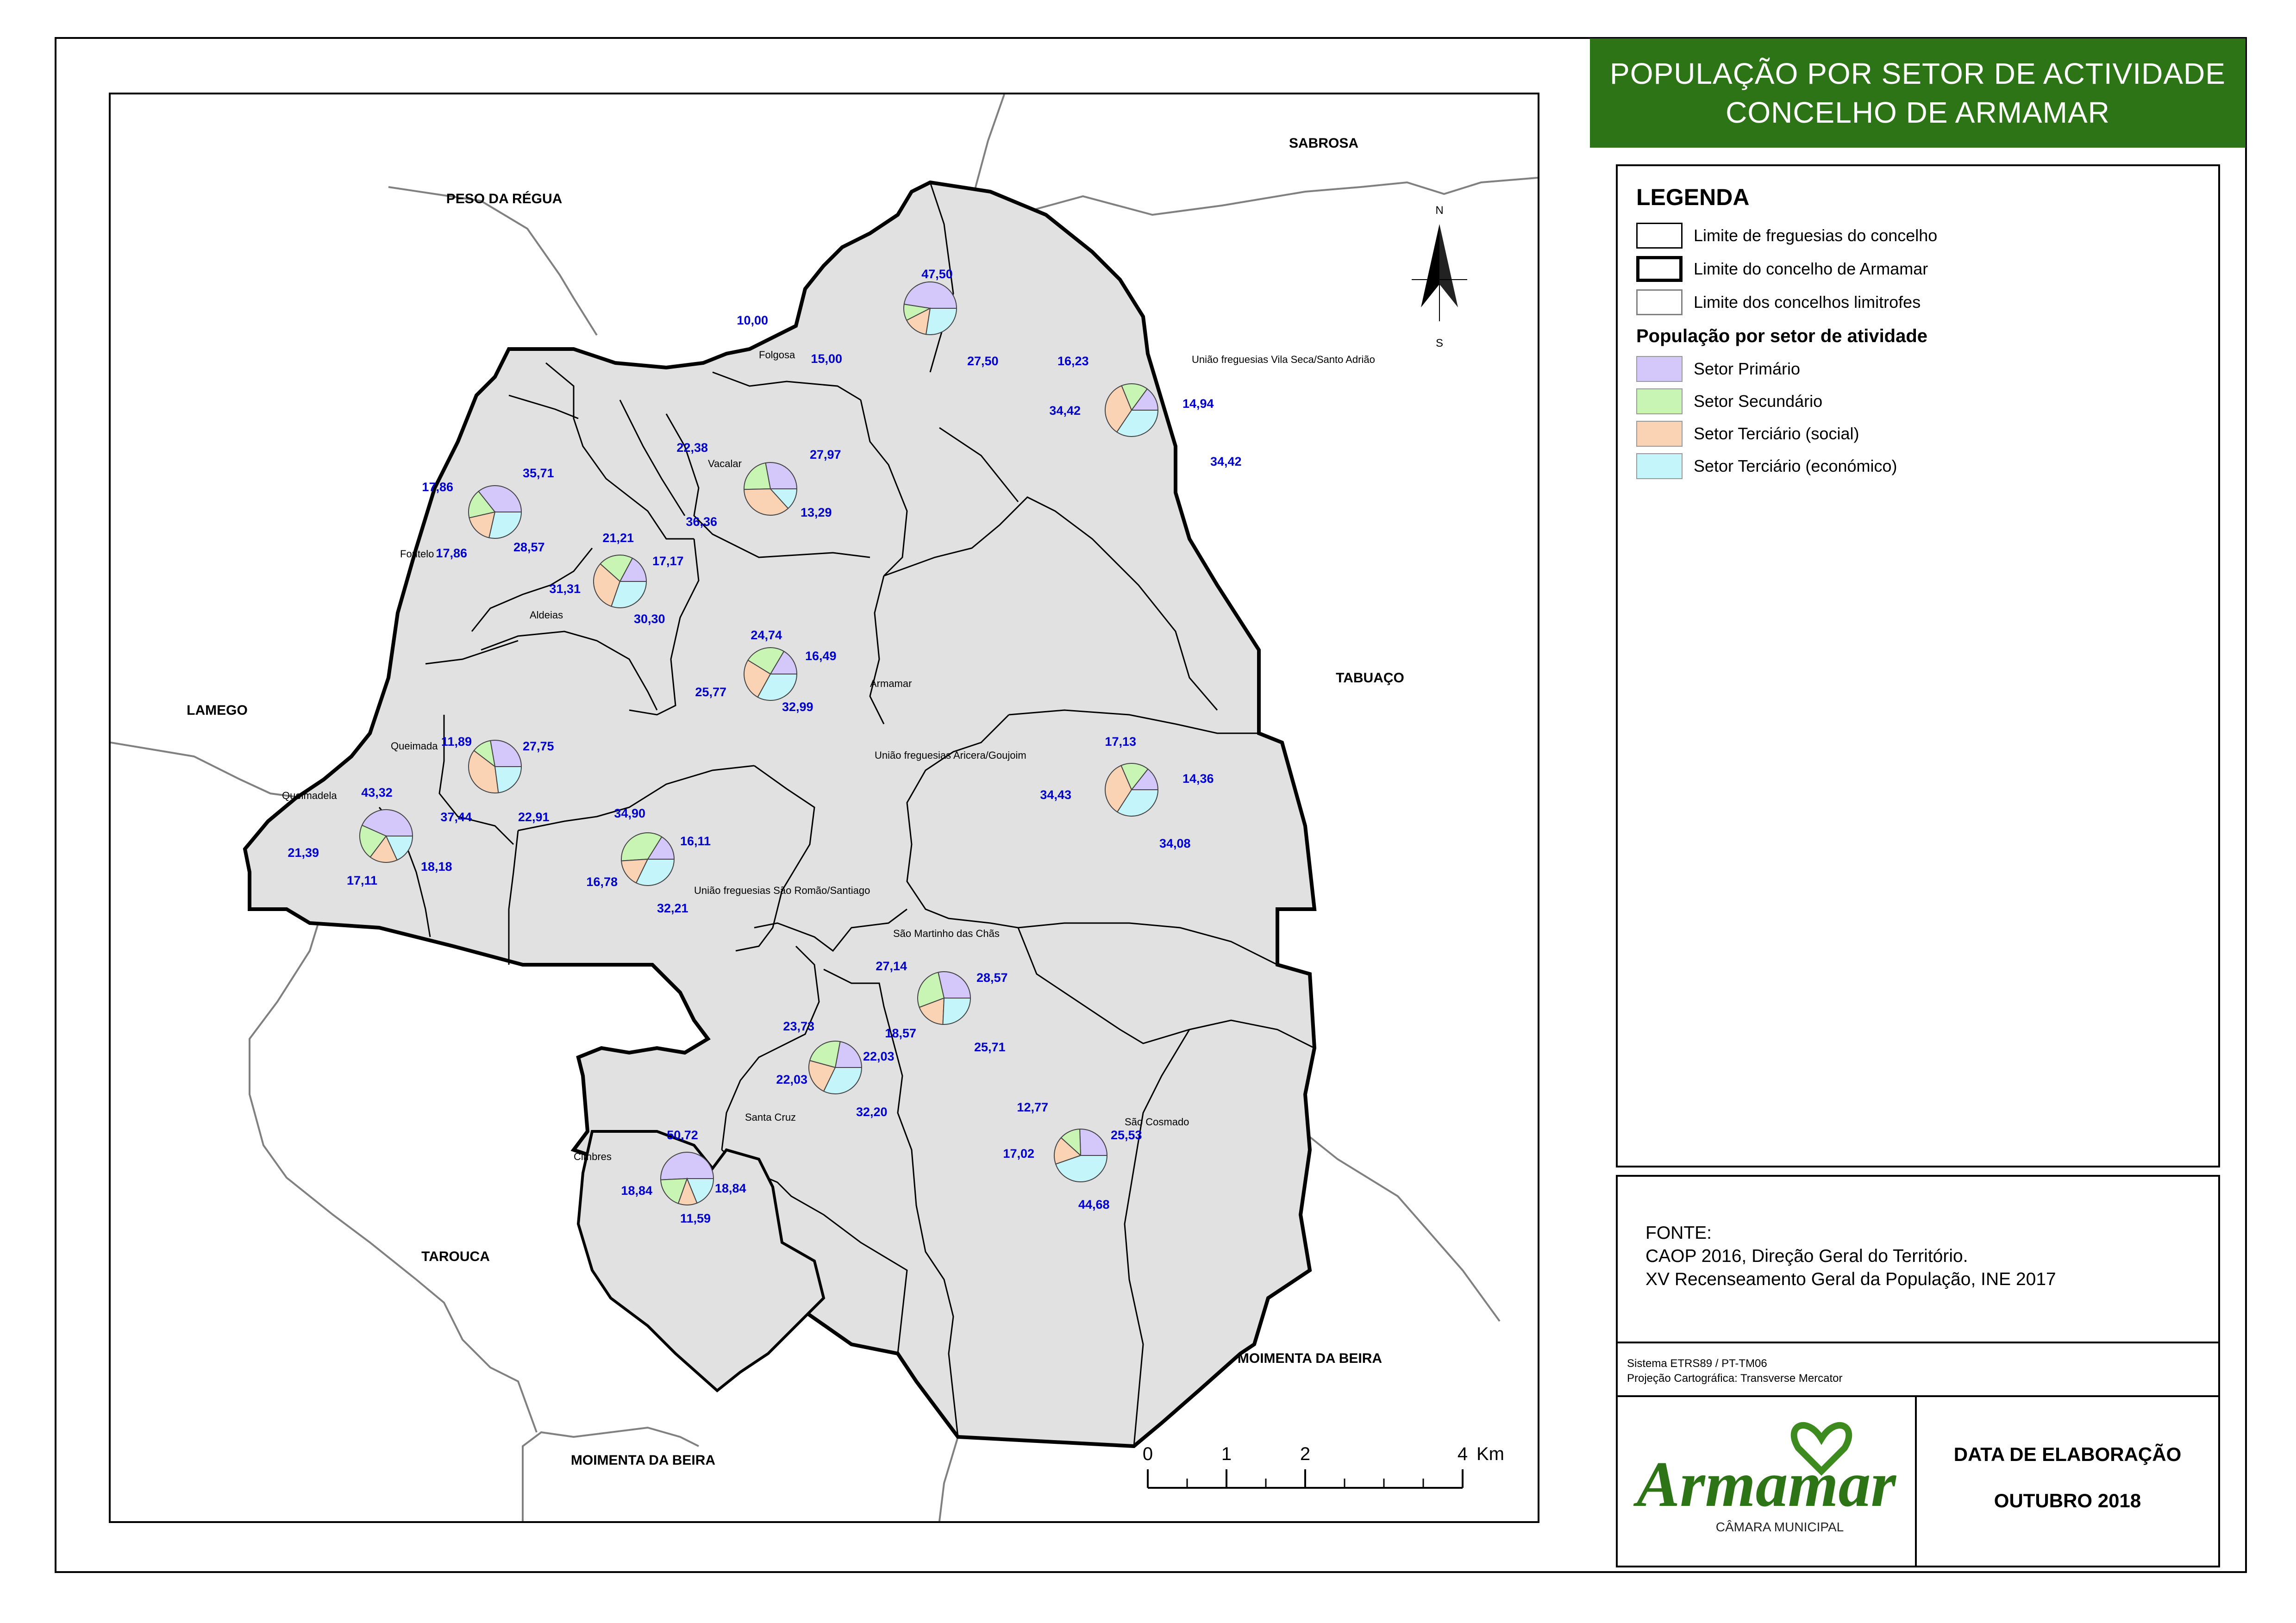  What do you see at coordinates (946, 933) in the screenshot?
I see `parish-name-label: São Martinho das Chãs` at bounding box center [946, 933].